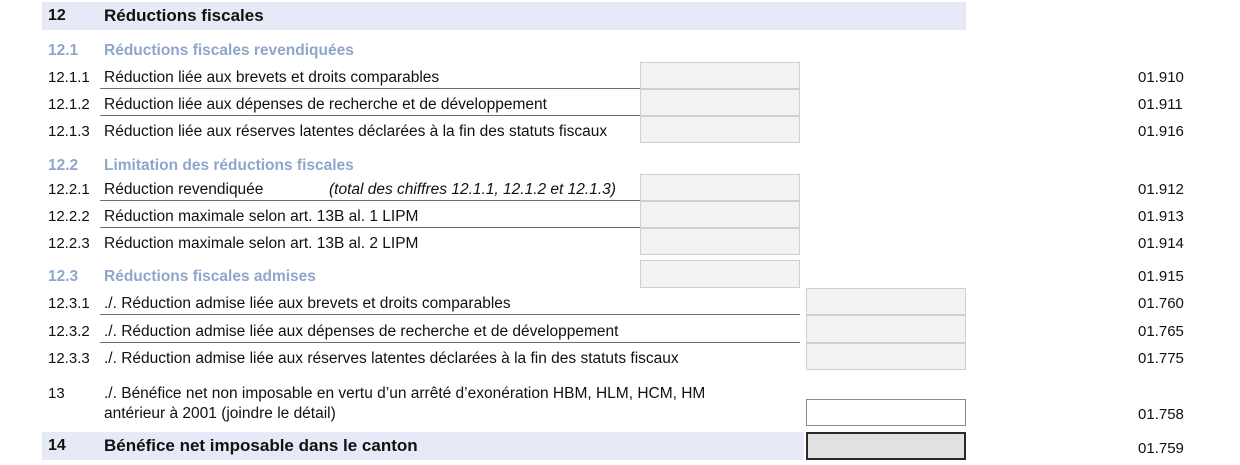 The width and height of the screenshot is (1240, 465). What do you see at coordinates (1161, 303) in the screenshot?
I see `code-01-760: 01.760` at bounding box center [1161, 303].